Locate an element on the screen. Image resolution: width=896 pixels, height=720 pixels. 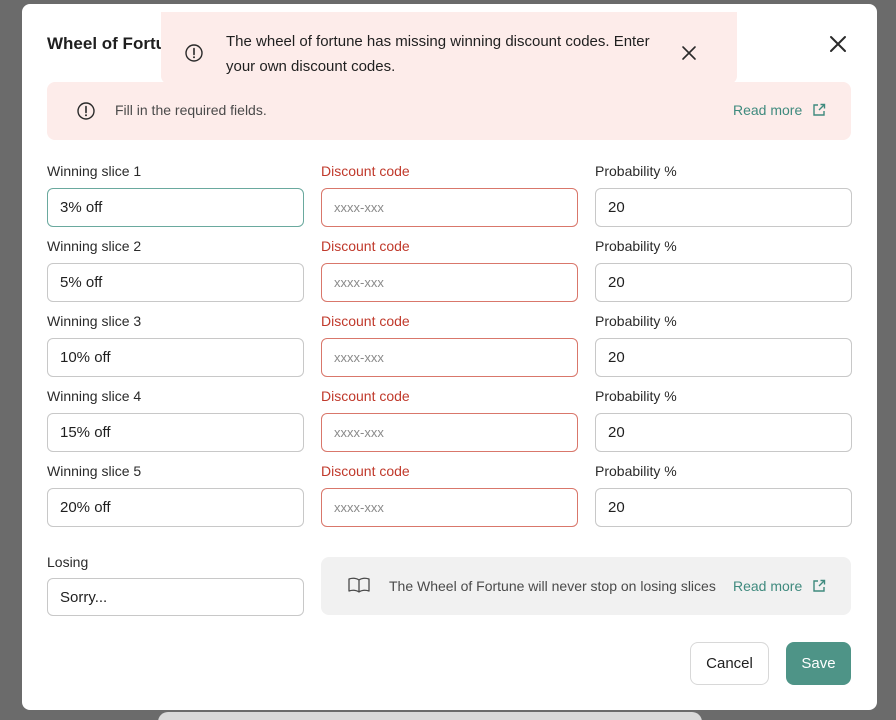
slice-field: Winning slice 3 is located at coordinates (175, 344).